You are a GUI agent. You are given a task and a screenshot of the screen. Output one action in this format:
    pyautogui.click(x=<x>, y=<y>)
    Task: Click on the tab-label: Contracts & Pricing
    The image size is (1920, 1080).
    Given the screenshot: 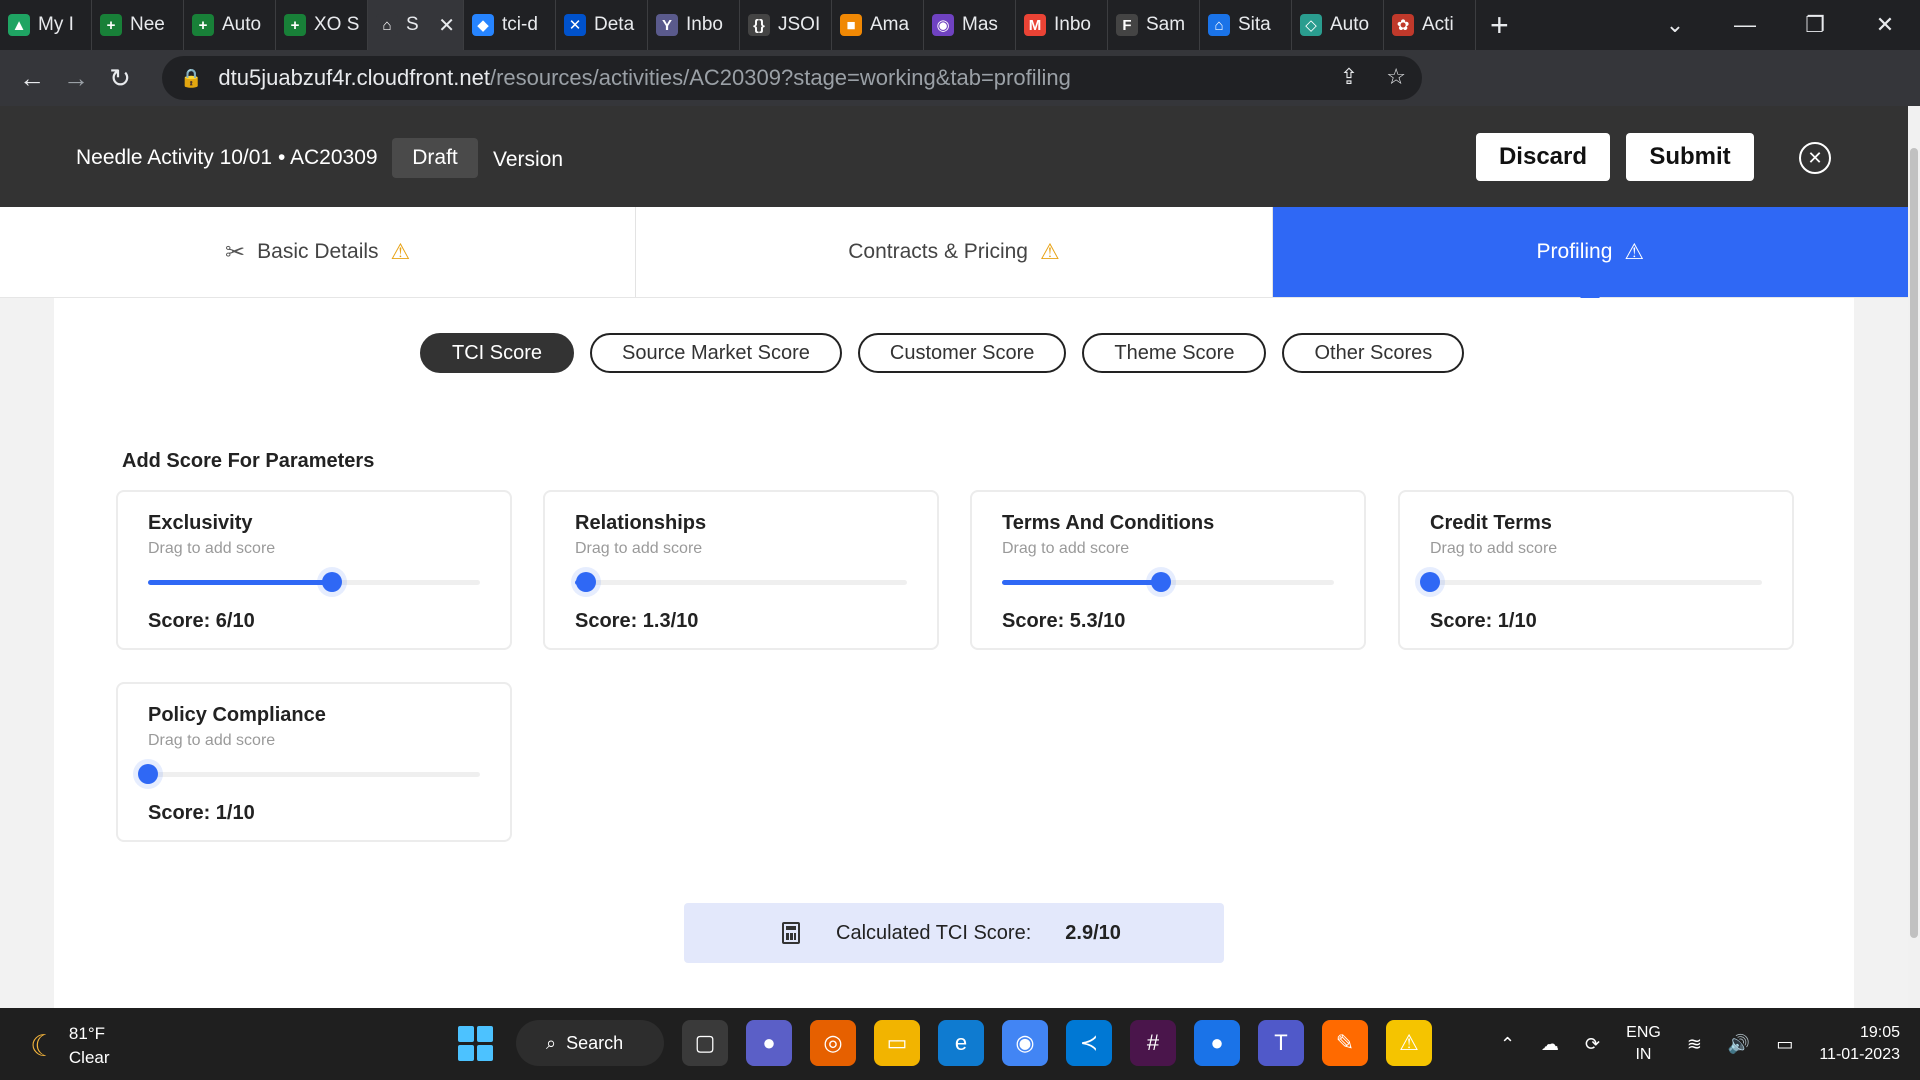 What is the action you would take?
    pyautogui.click(x=938, y=251)
    